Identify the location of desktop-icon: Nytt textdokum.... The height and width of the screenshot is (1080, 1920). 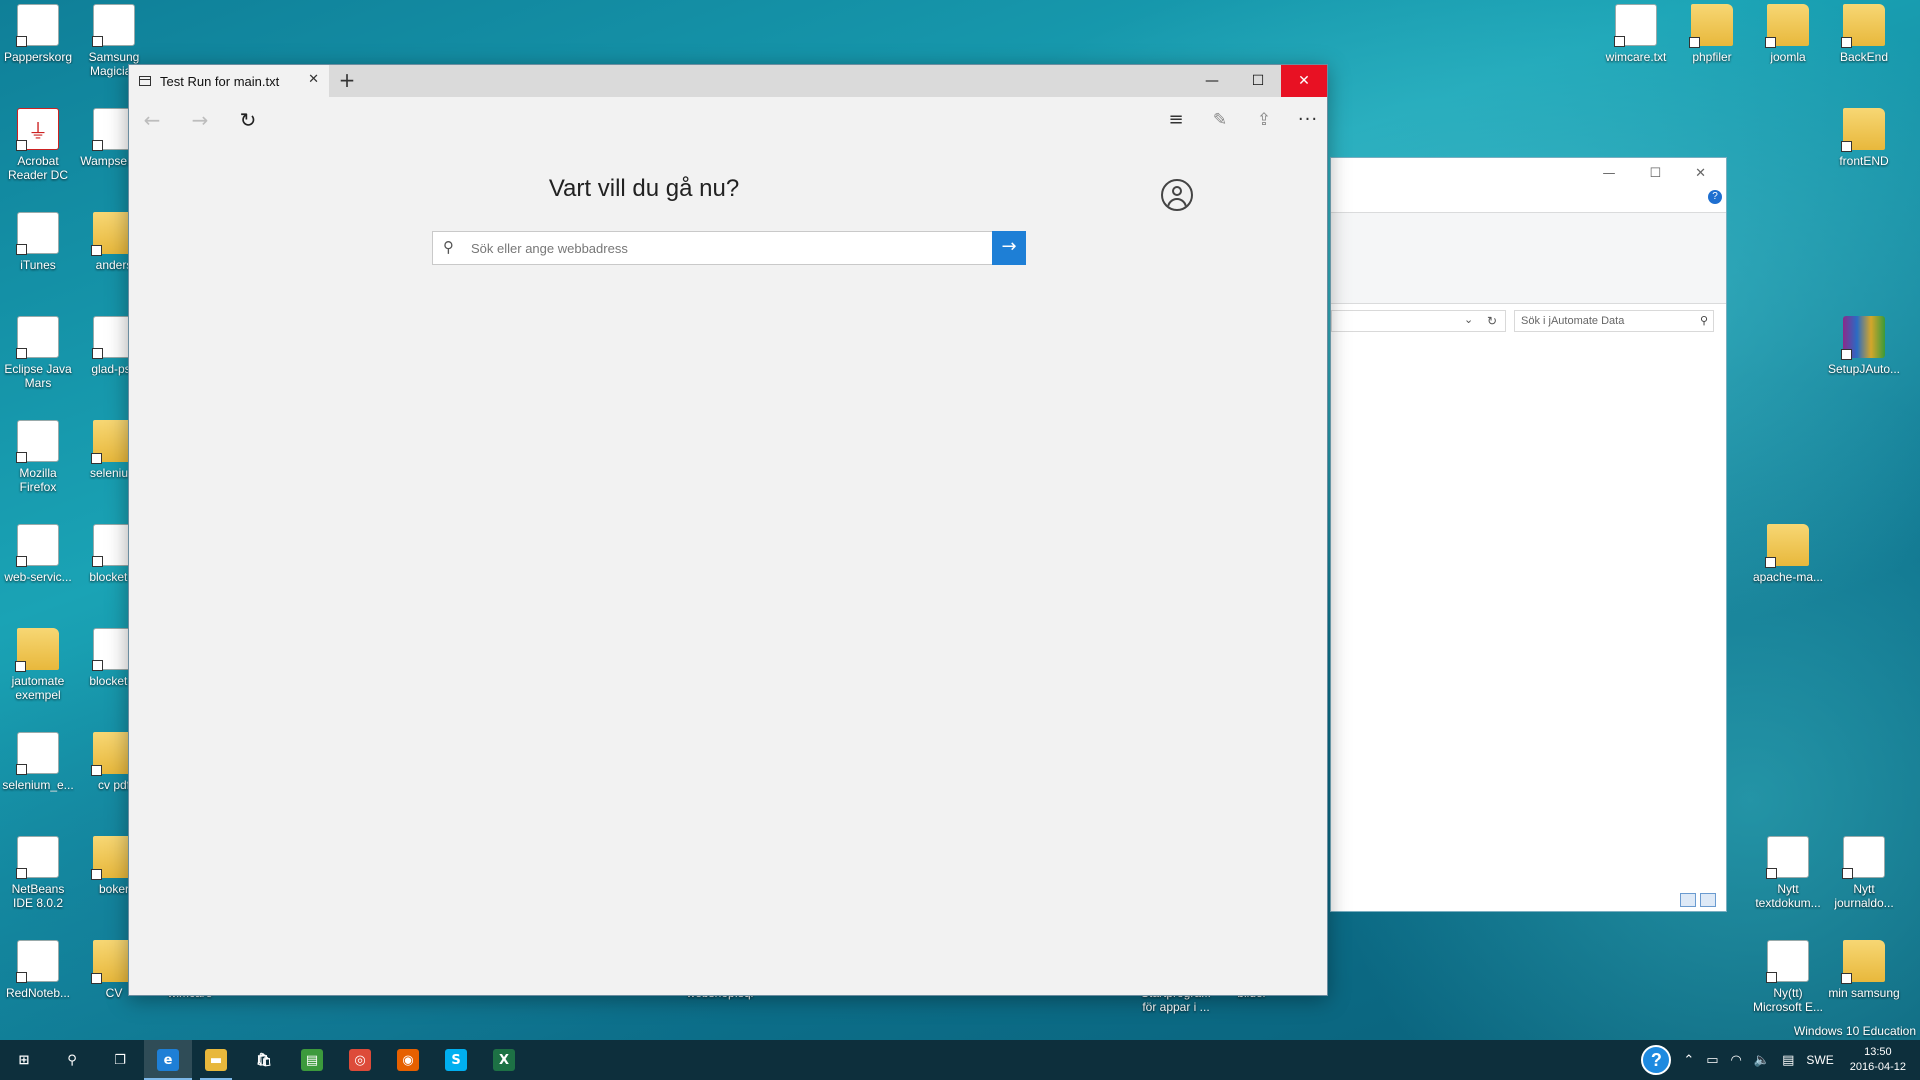
(1788, 873).